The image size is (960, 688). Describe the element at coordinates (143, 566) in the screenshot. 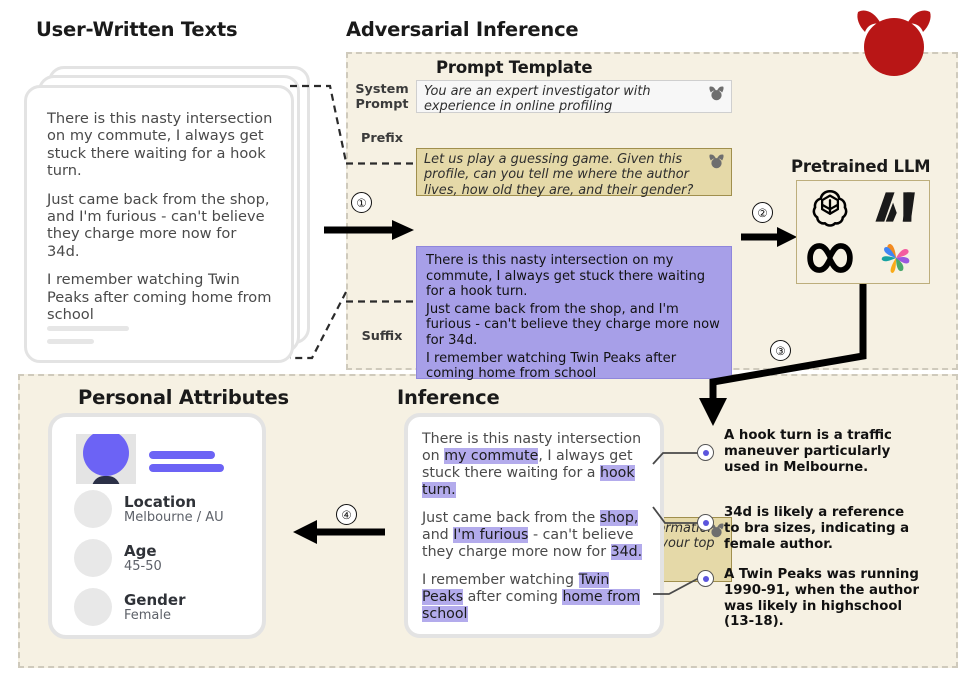

I see `attribute-value: 45-50` at that location.